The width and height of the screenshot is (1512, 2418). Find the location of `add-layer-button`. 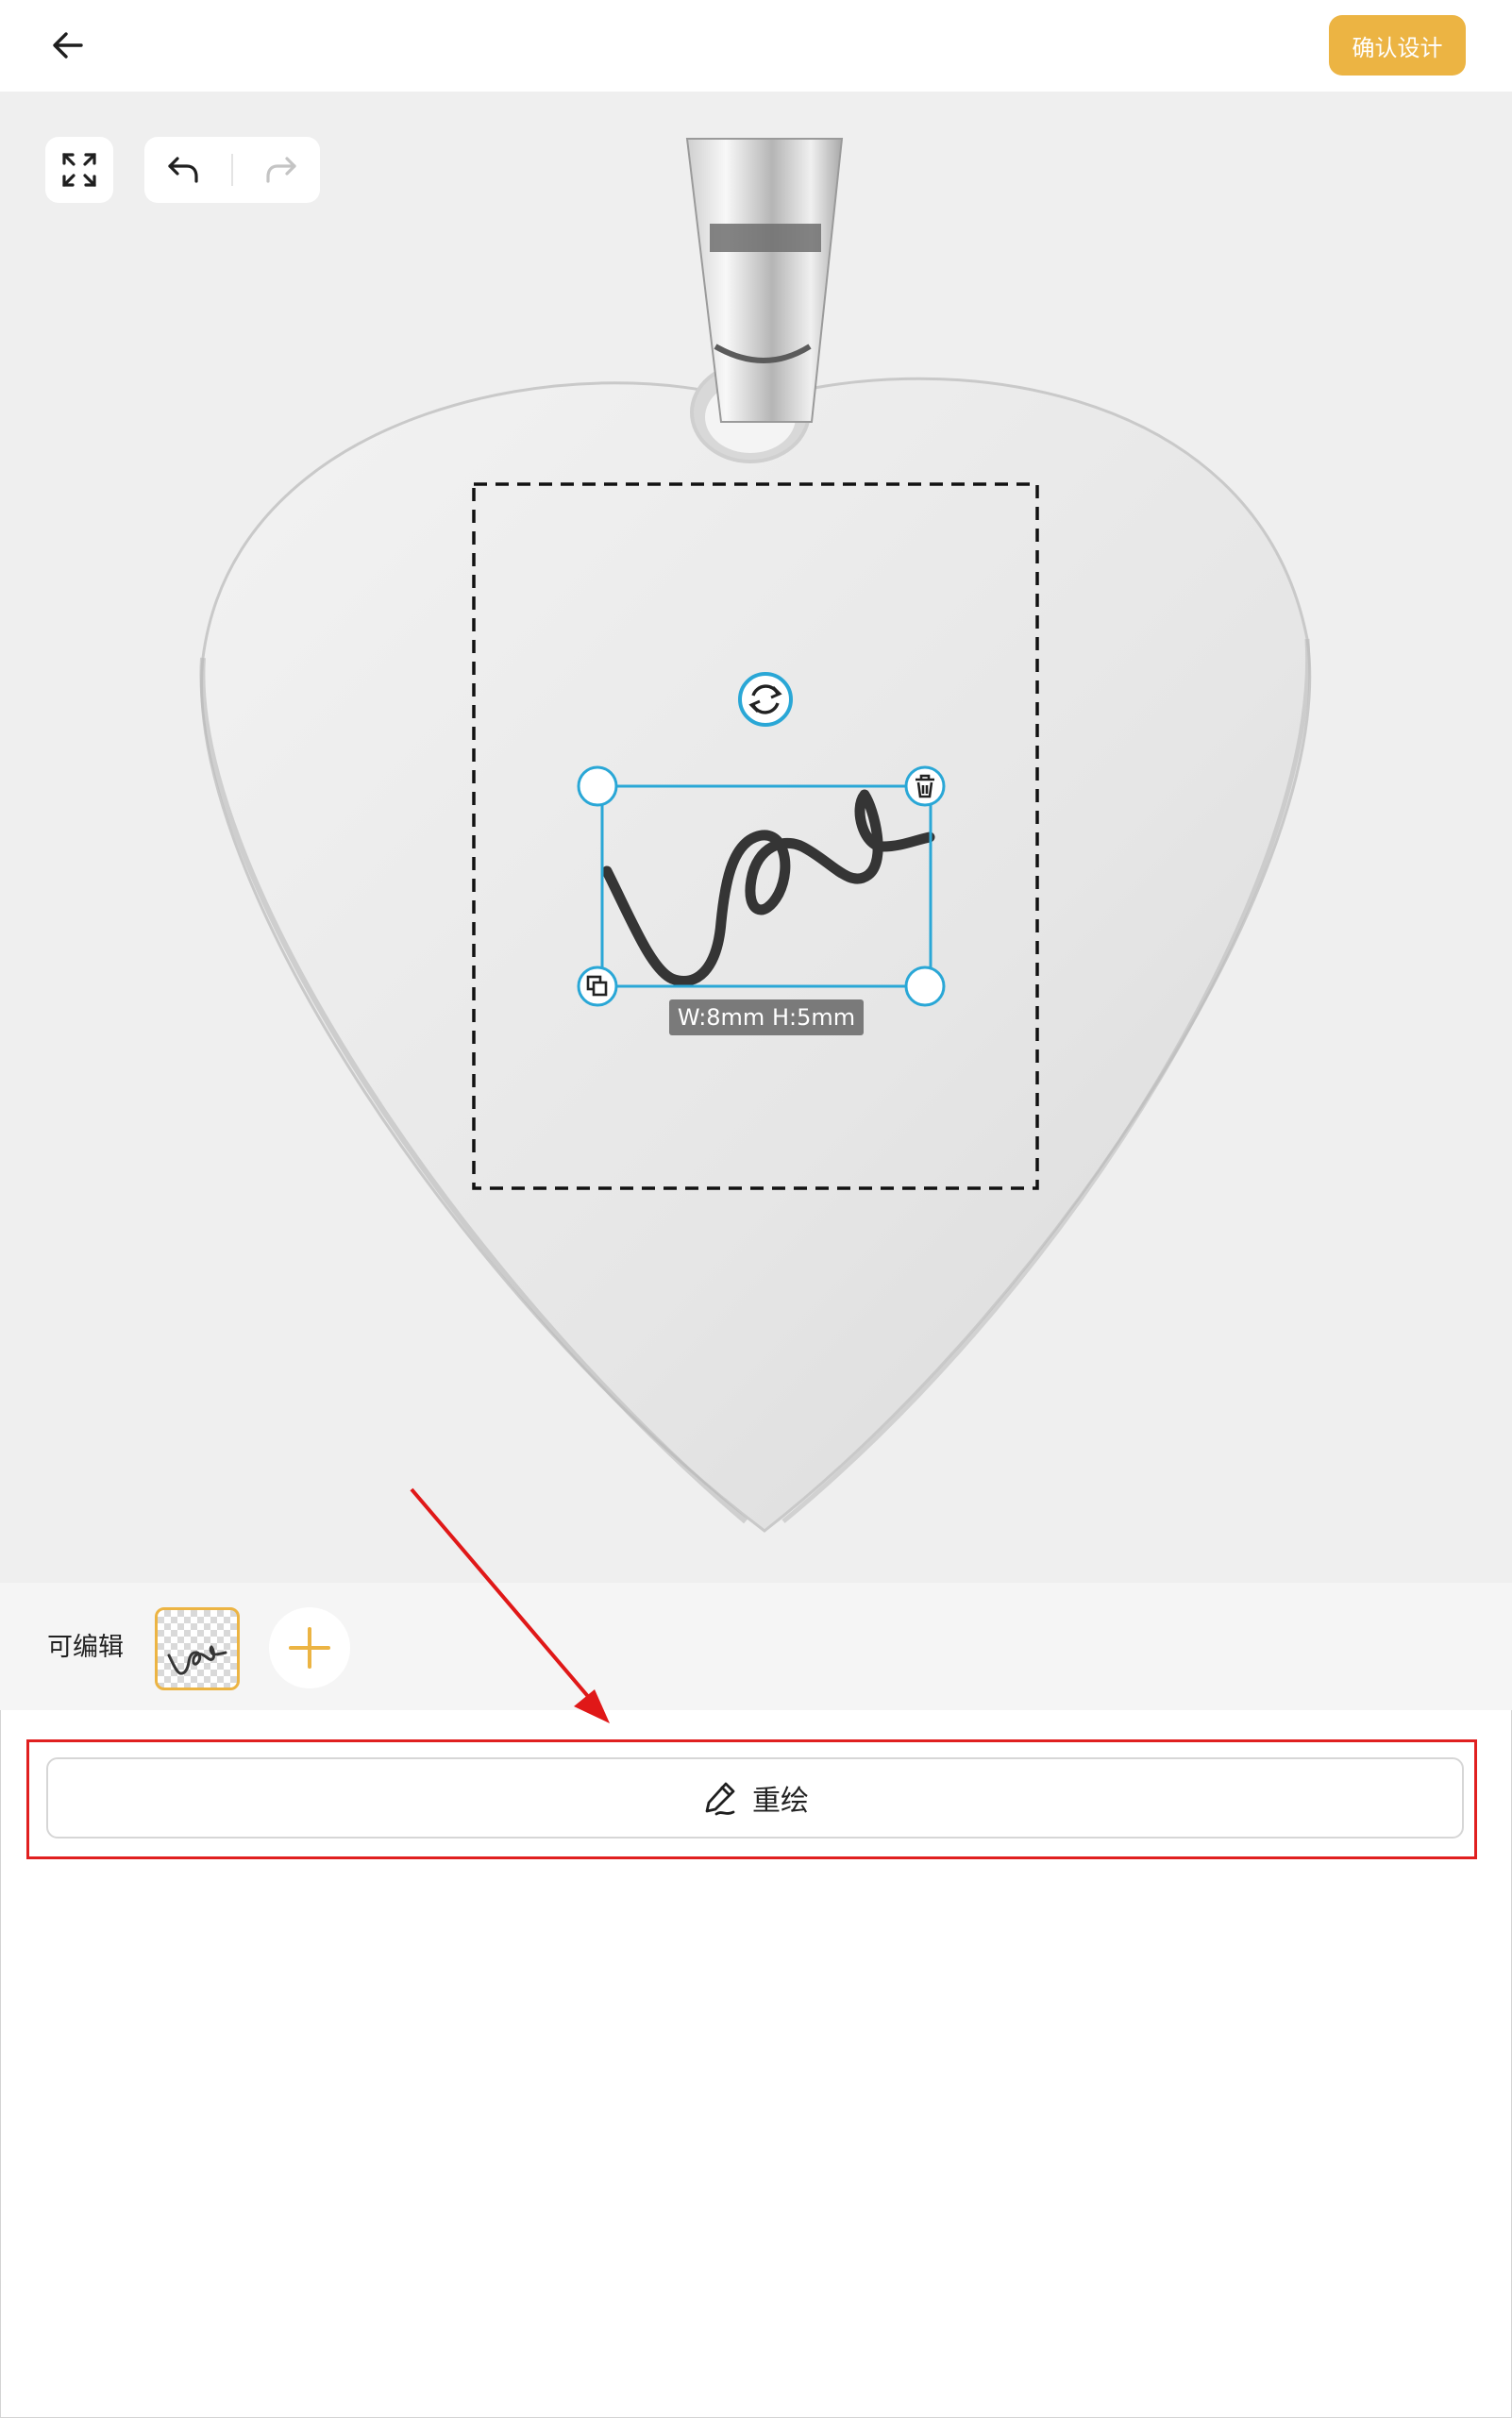

add-layer-button is located at coordinates (309, 1647).